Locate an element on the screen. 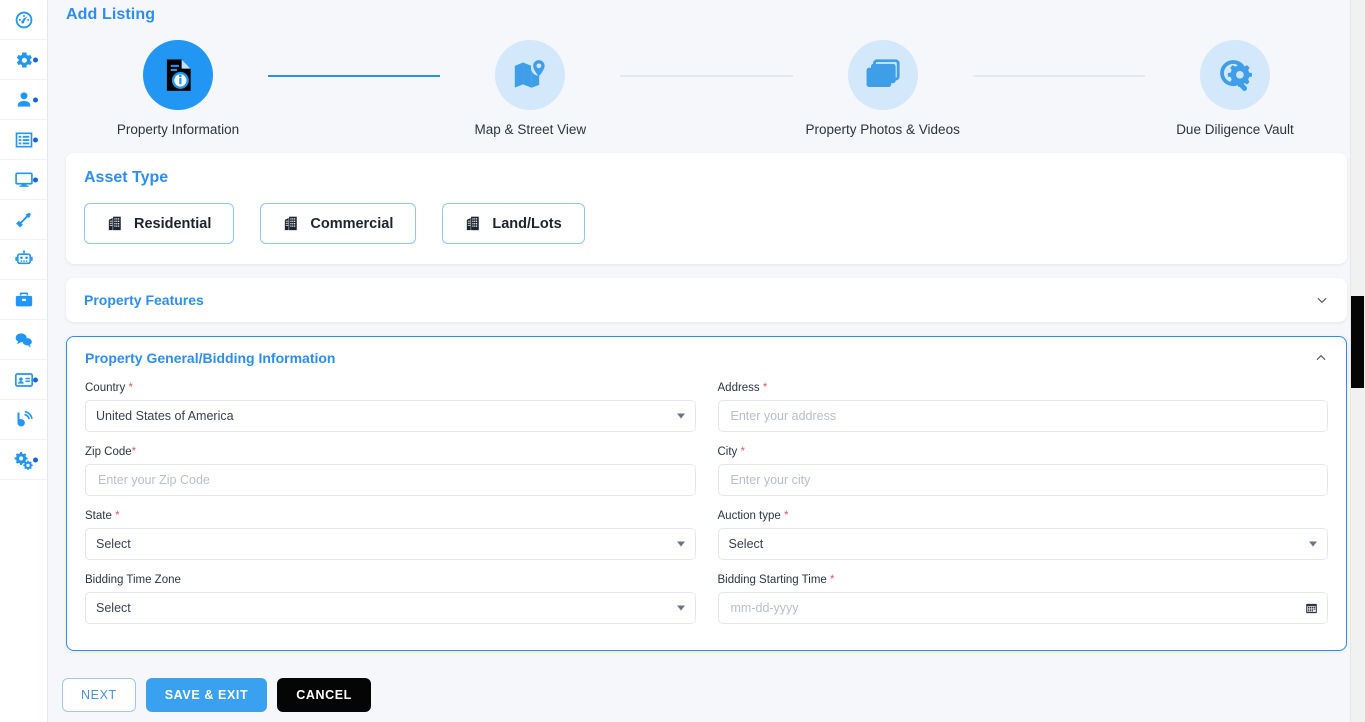  zip-code-input-wrap is located at coordinates (390, 480).